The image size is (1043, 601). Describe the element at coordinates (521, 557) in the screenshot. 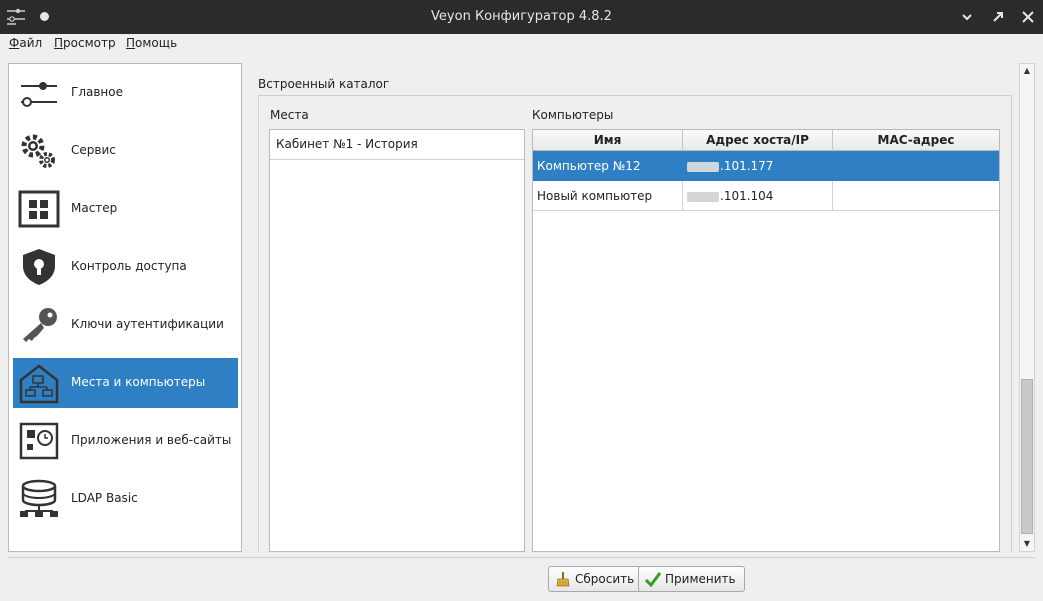

I see `divider` at that location.